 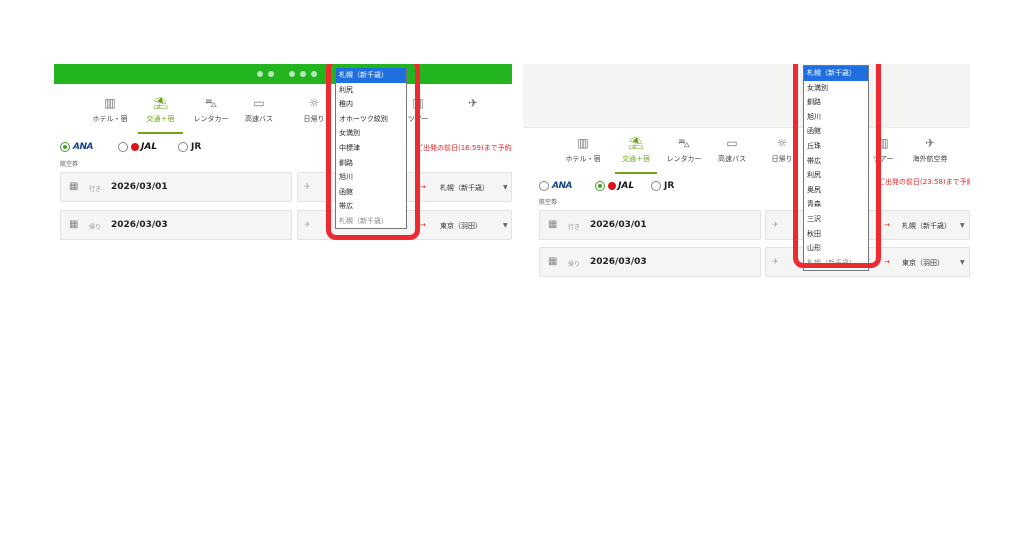 What do you see at coordinates (782, 143) in the screenshot?
I see `sun-icon: ☼` at bounding box center [782, 143].